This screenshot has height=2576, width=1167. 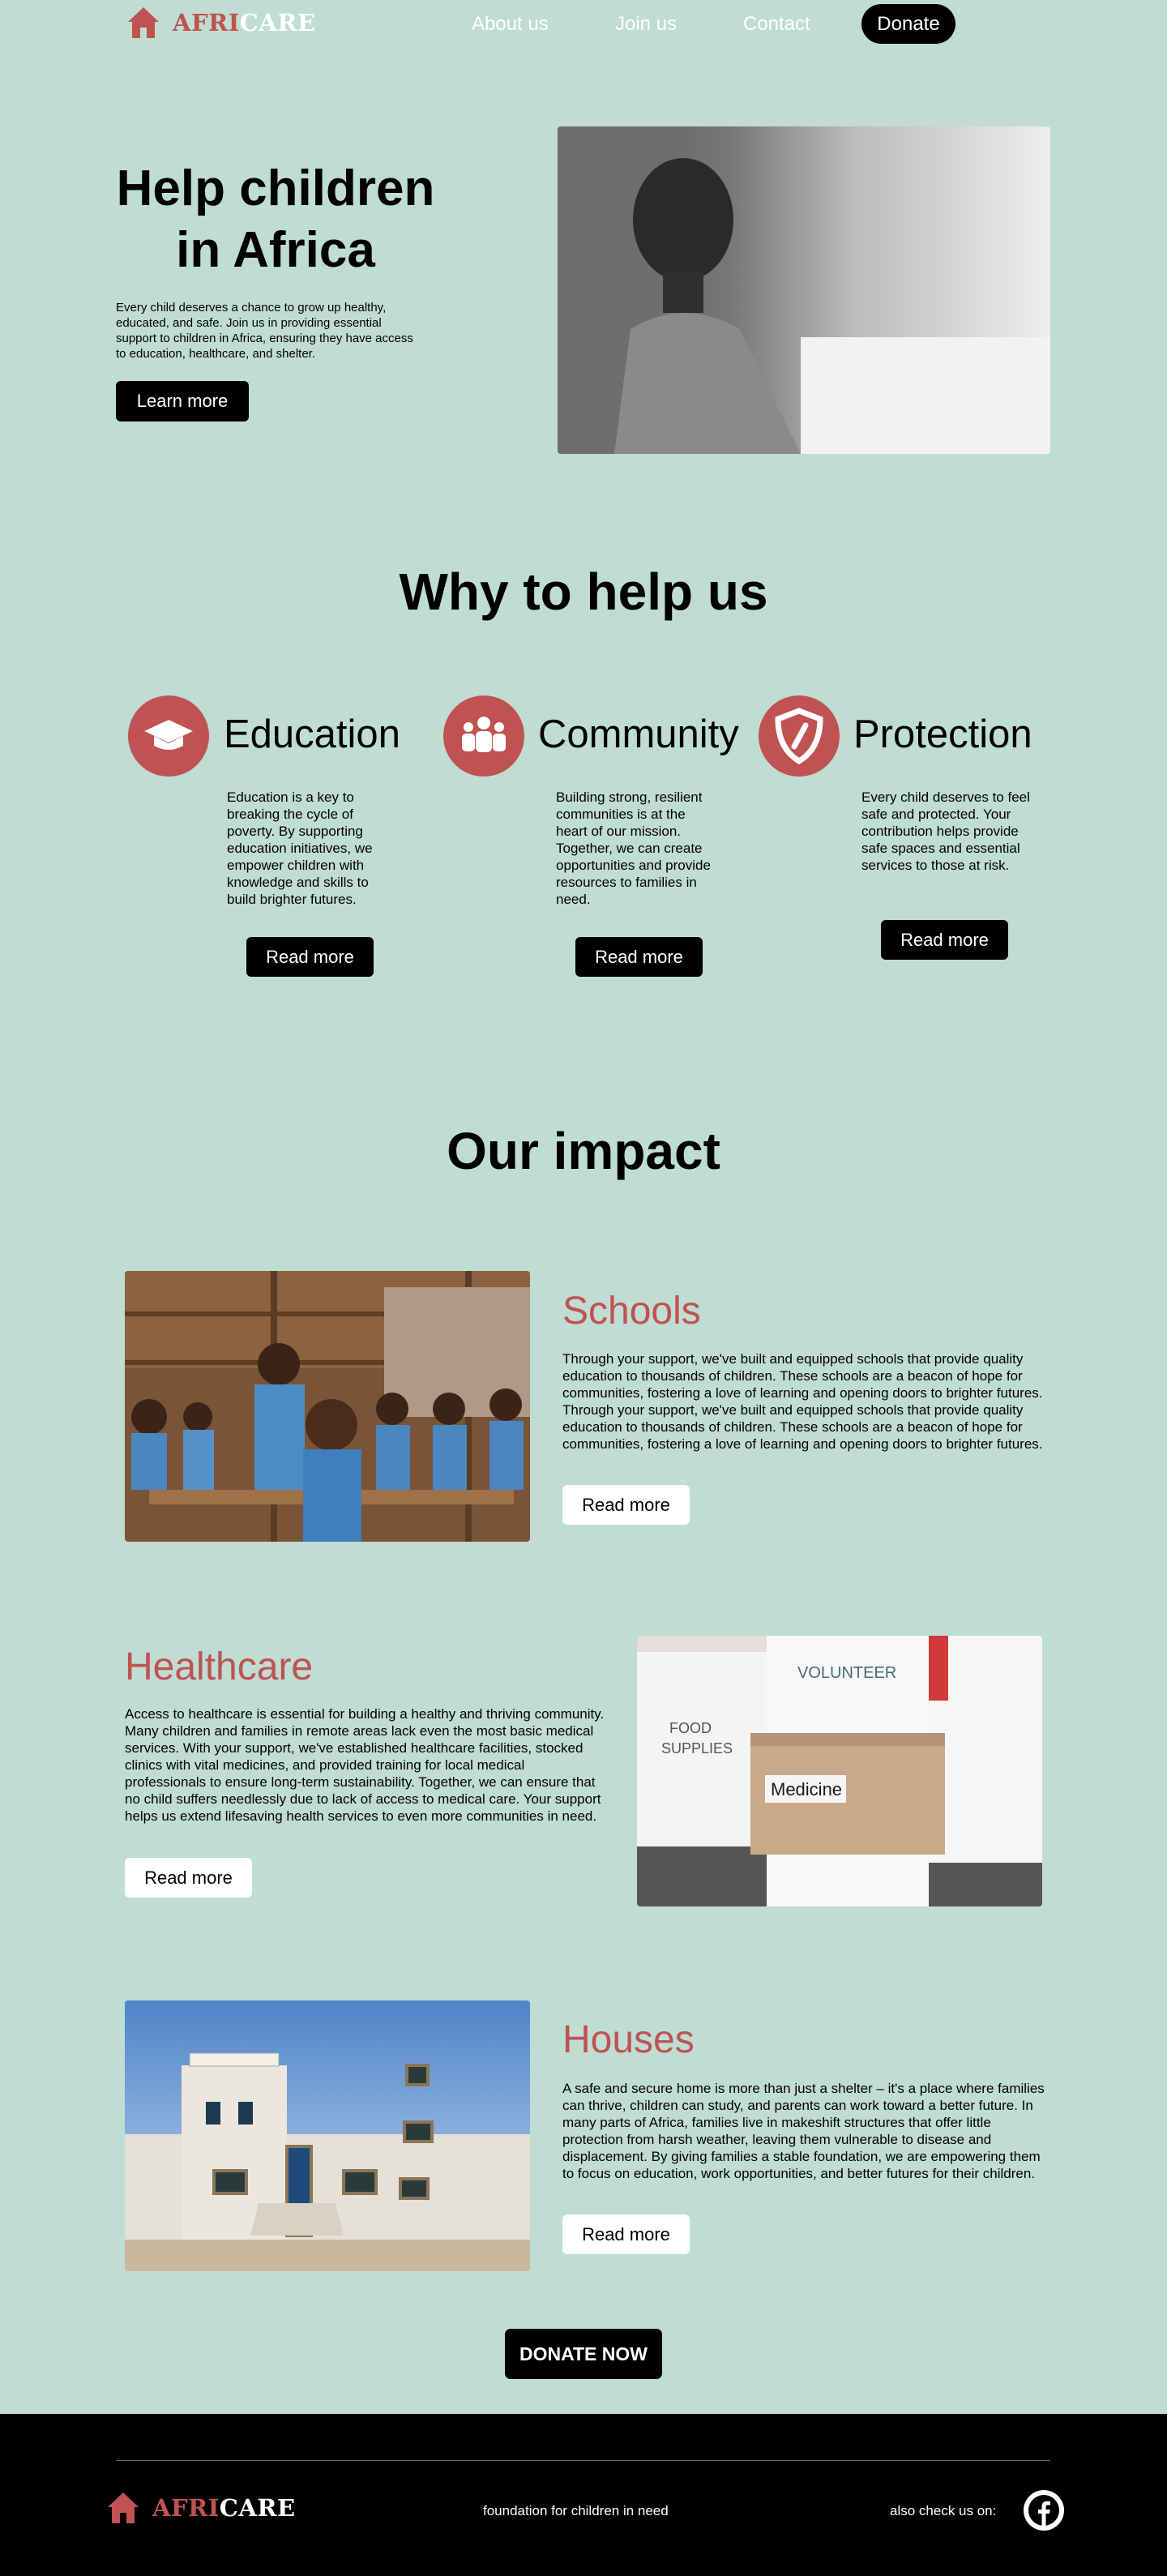 I want to click on houses-photo, so click(x=327, y=2135).